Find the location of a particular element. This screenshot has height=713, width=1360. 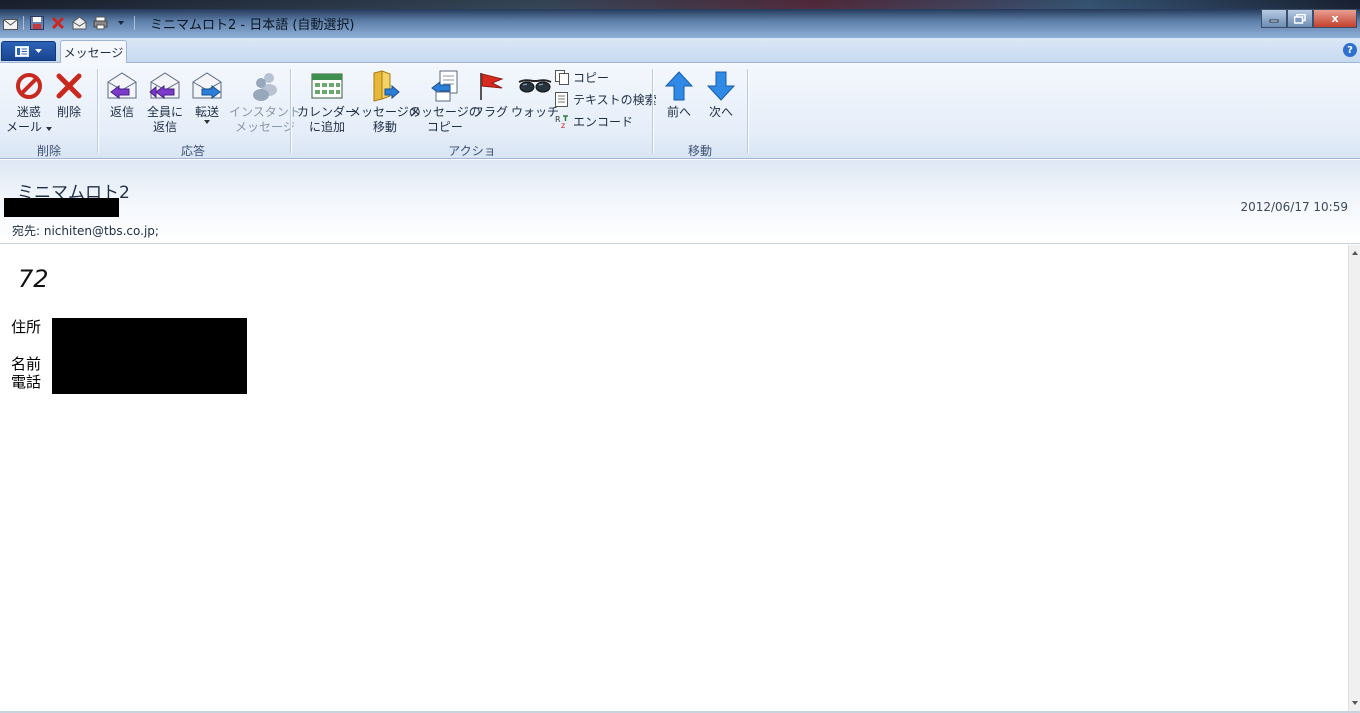

add-to-calendar-label-2: に追加 is located at coordinates (327, 127).